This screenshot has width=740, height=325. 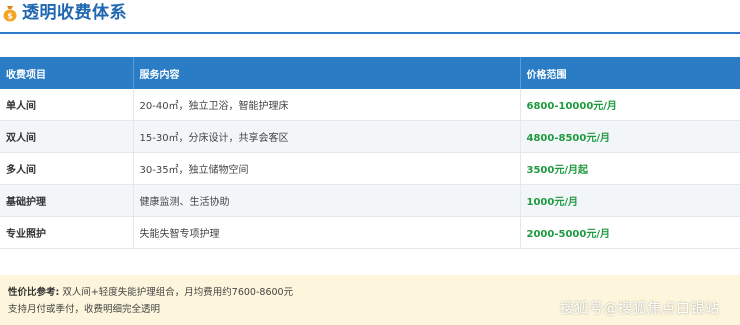 I want to click on table-row: 双人间 15-30㎡，分床设计，共享会客区 4800-8500元/月, so click(x=370, y=136).